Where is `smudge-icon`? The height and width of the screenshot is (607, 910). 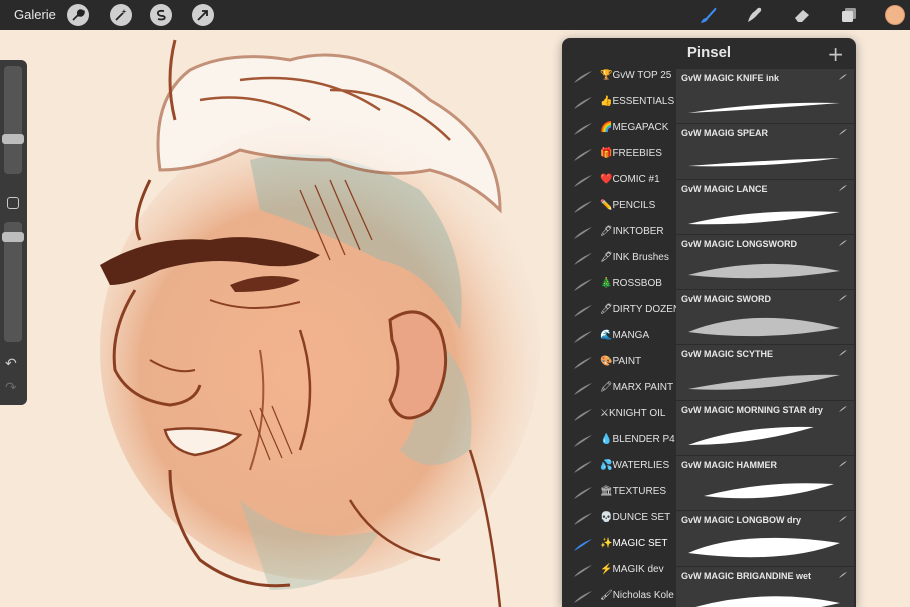
smudge-icon is located at coordinates (755, 15).